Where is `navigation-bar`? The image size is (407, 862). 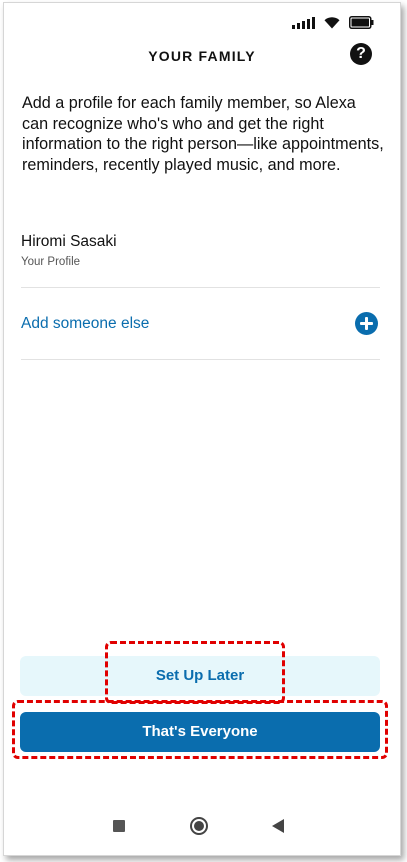 navigation-bar is located at coordinates (202, 827).